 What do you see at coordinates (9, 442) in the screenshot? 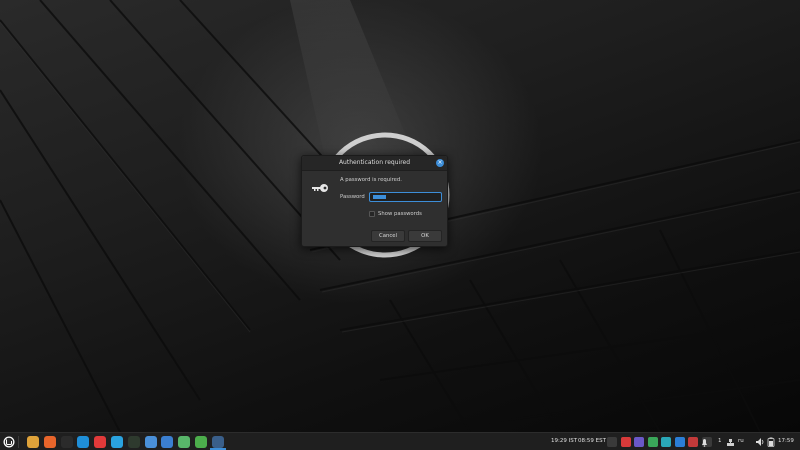
I see `linux-mint-menu-icon` at bounding box center [9, 442].